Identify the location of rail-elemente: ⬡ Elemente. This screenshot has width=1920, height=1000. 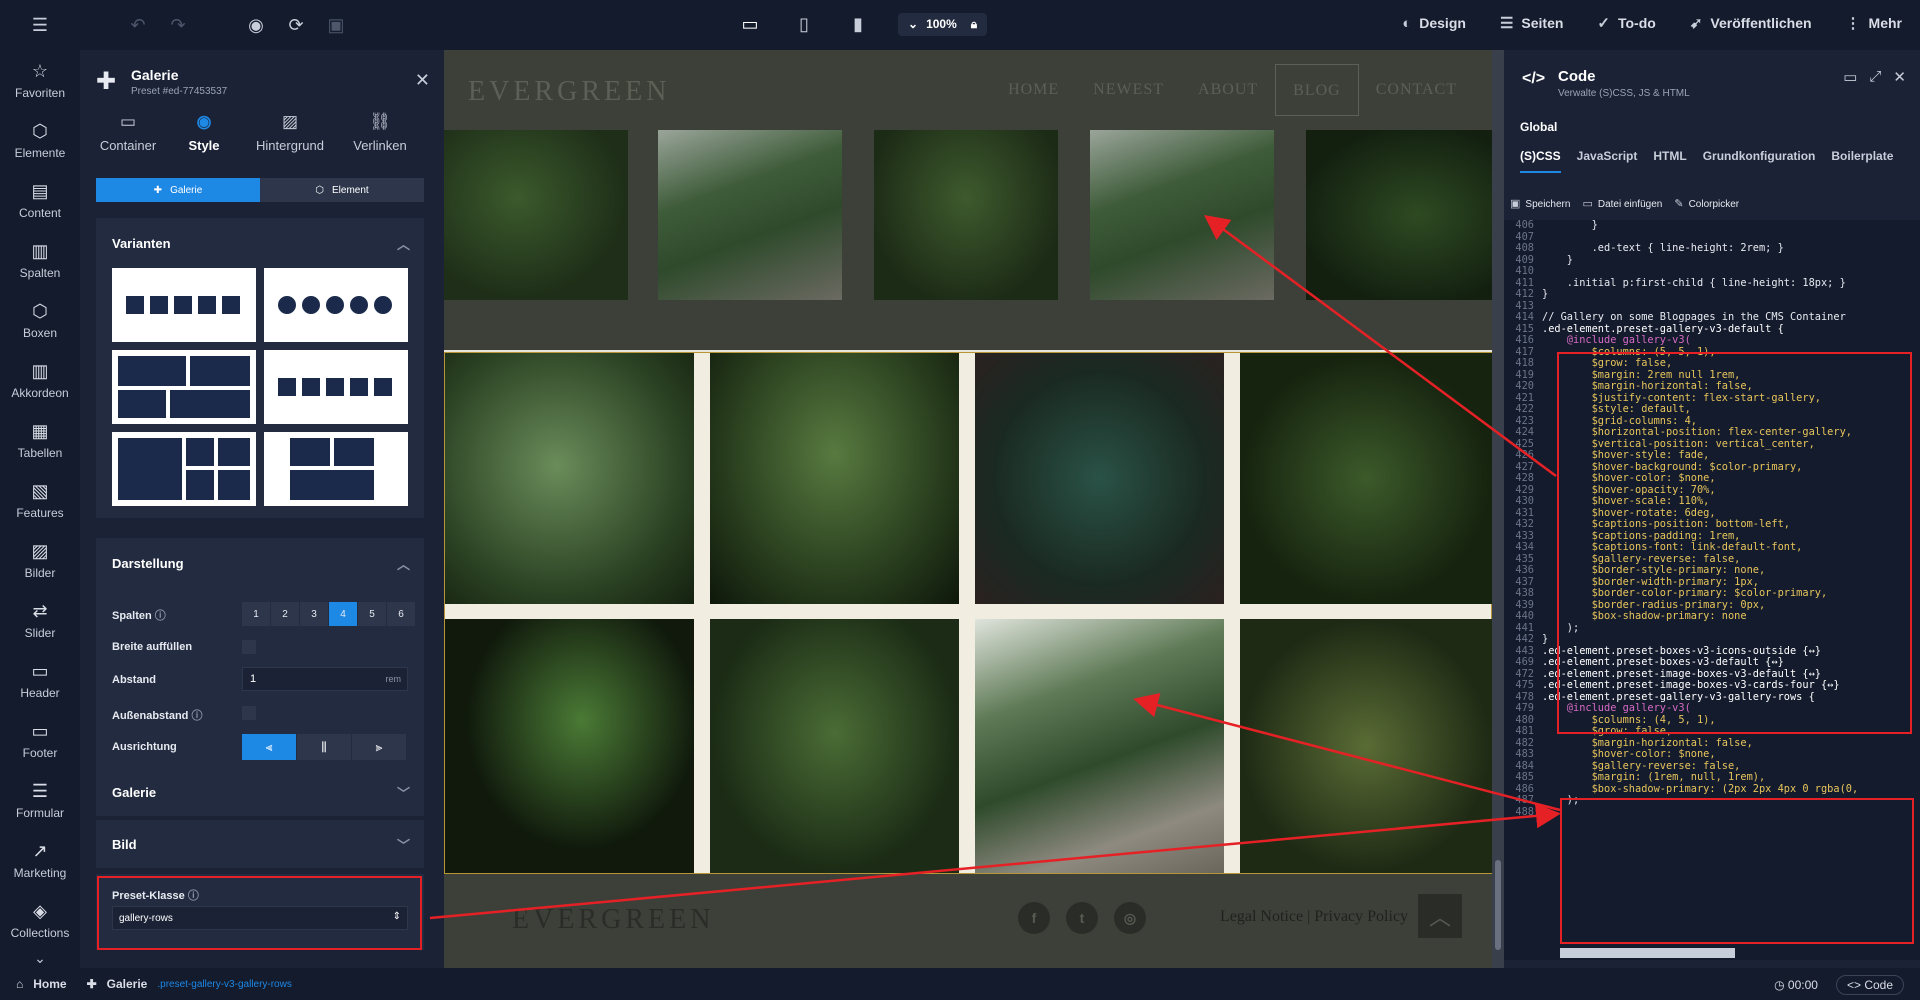
(40, 140).